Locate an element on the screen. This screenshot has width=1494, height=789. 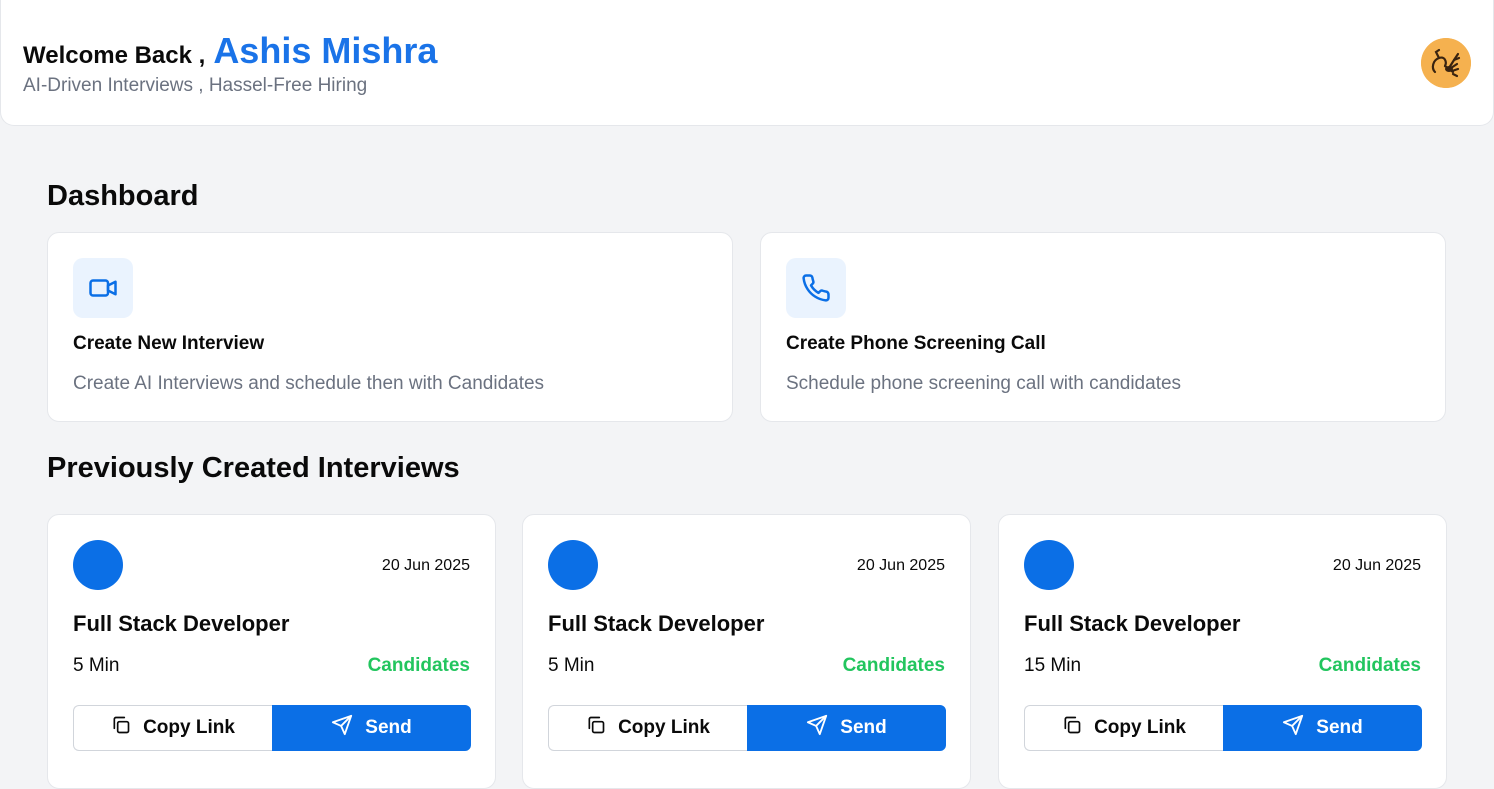
welcome-line: Welcome Back , Ashis Mishra is located at coordinates (230, 51).